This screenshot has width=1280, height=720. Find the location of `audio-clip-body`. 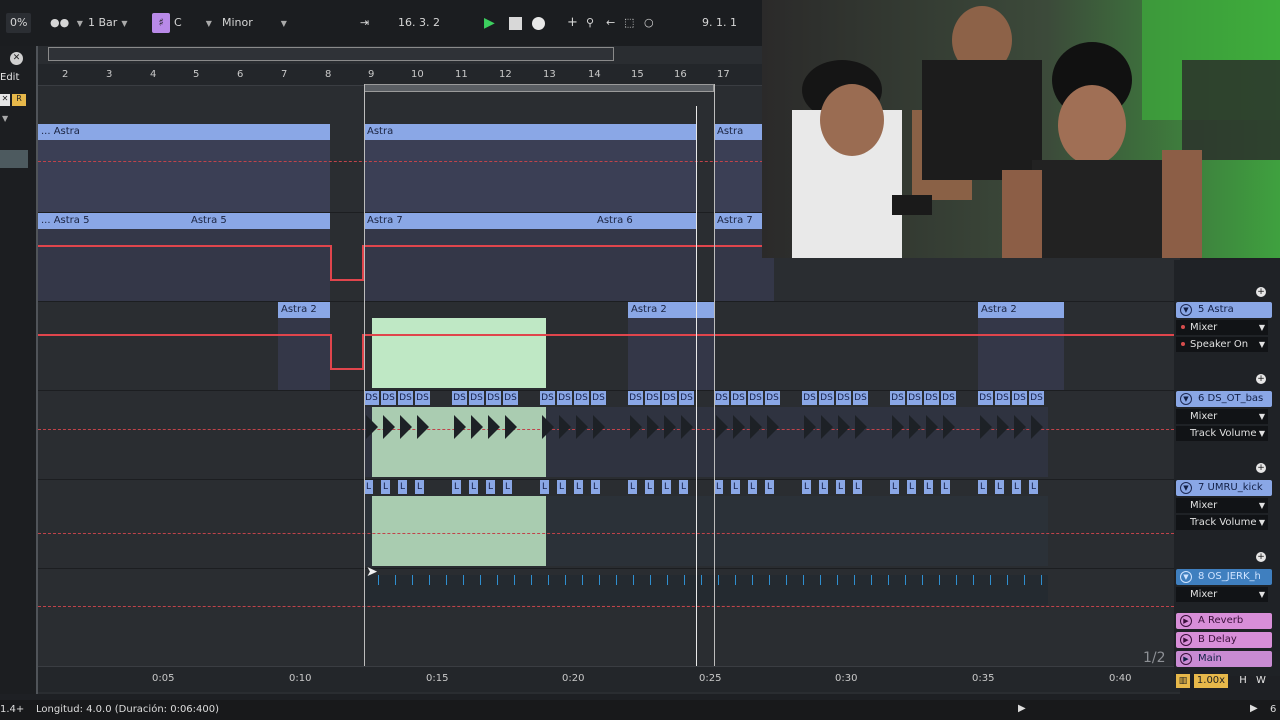

audio-clip-body is located at coordinates (706, 590).